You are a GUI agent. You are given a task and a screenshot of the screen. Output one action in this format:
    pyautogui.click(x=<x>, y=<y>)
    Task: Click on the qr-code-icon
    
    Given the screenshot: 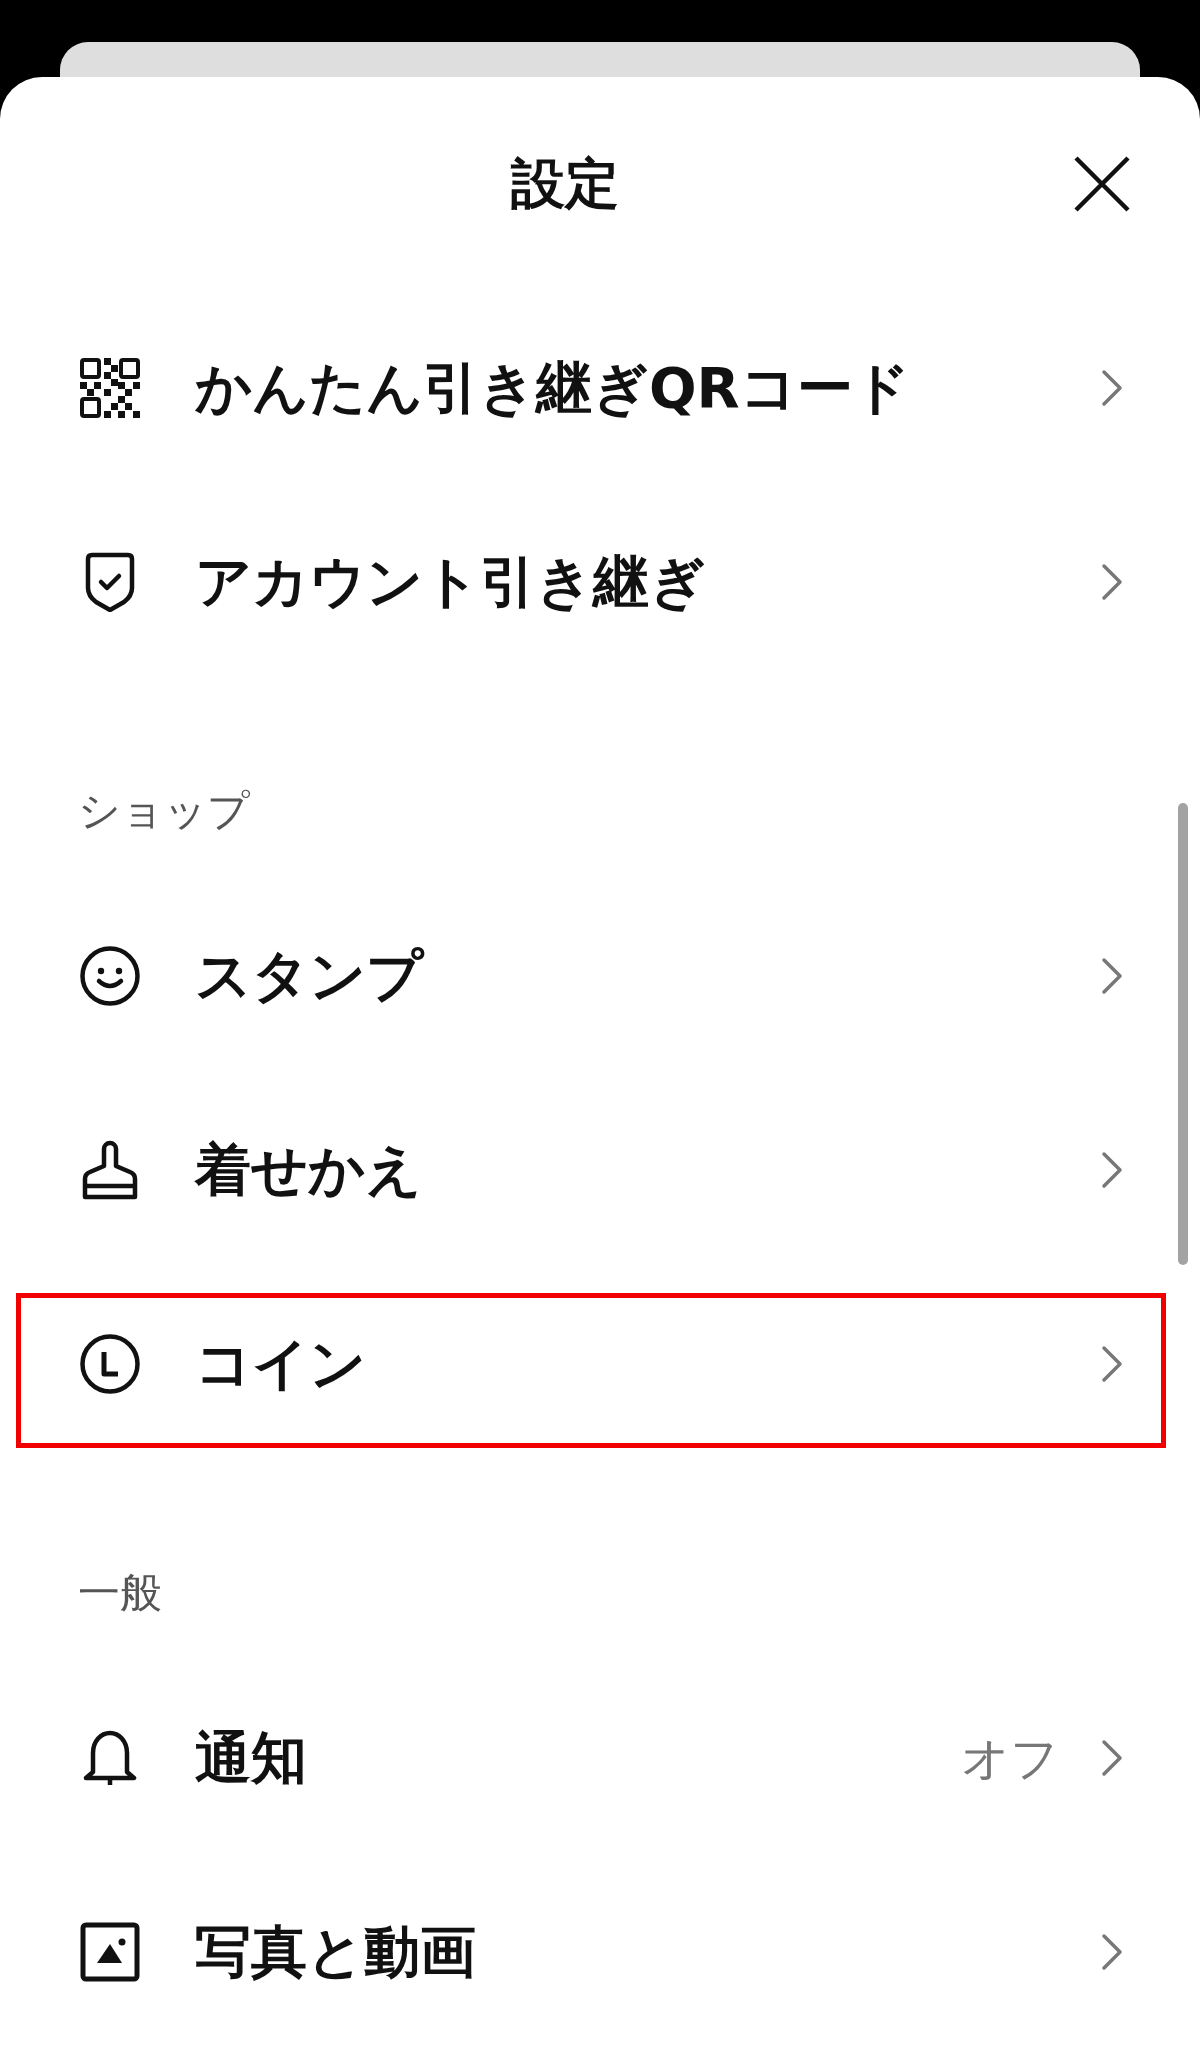 What is the action you would take?
    pyautogui.click(x=110, y=388)
    